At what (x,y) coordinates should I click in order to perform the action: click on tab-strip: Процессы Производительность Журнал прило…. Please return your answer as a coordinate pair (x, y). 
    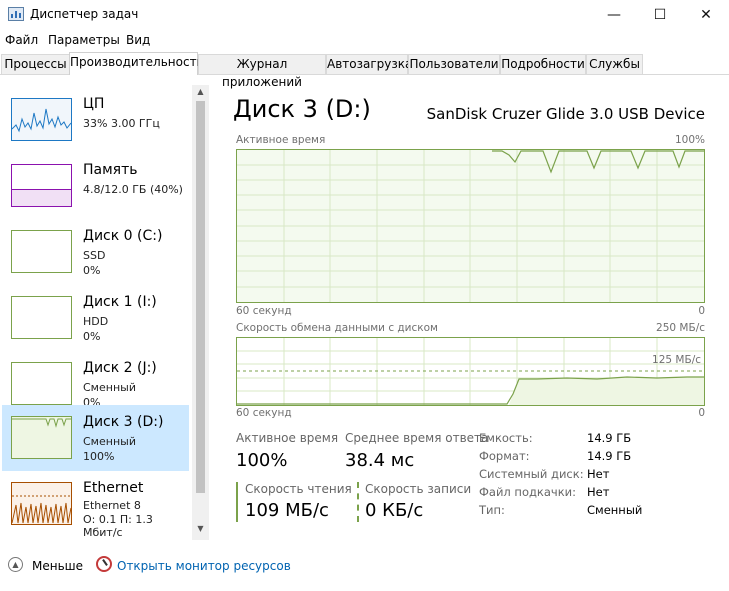
    Looking at the image, I should click on (364, 70).